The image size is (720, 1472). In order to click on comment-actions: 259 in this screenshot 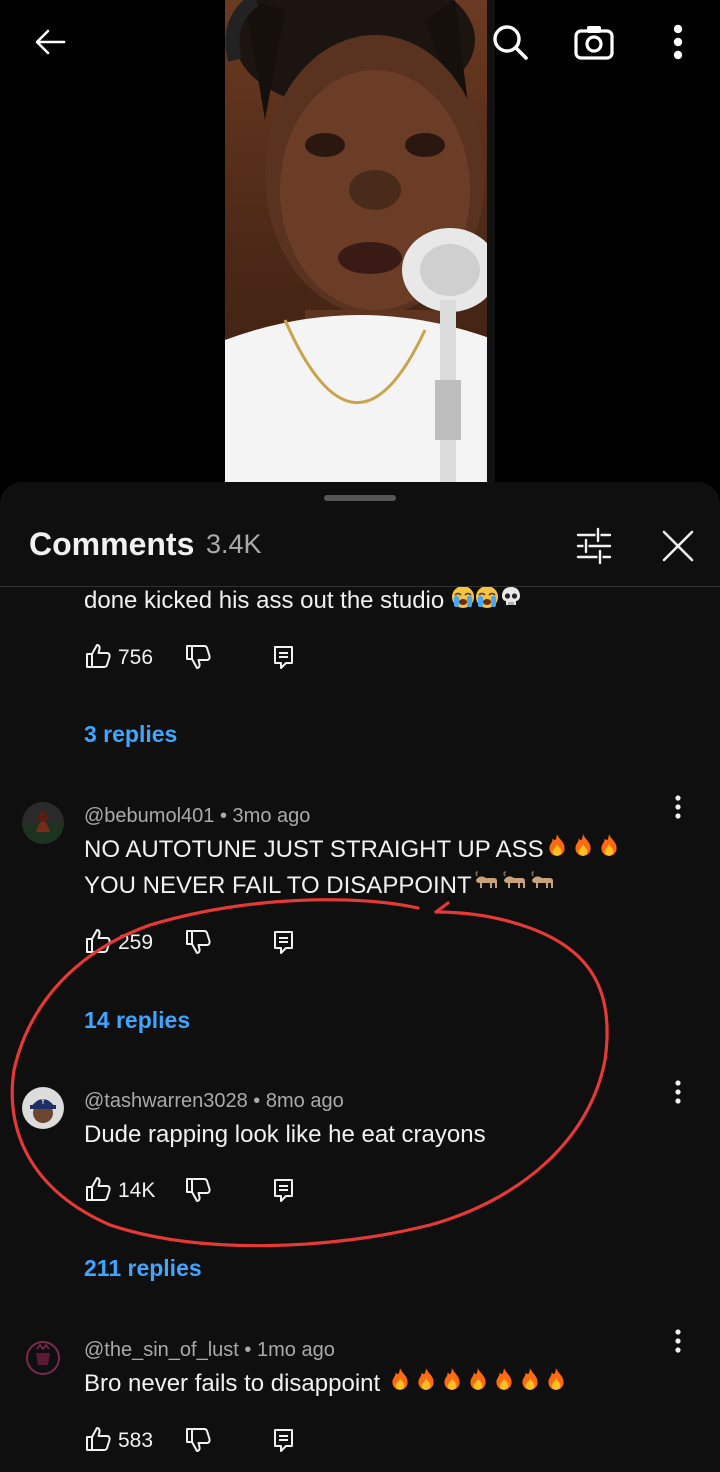, I will do `click(204, 943)`.